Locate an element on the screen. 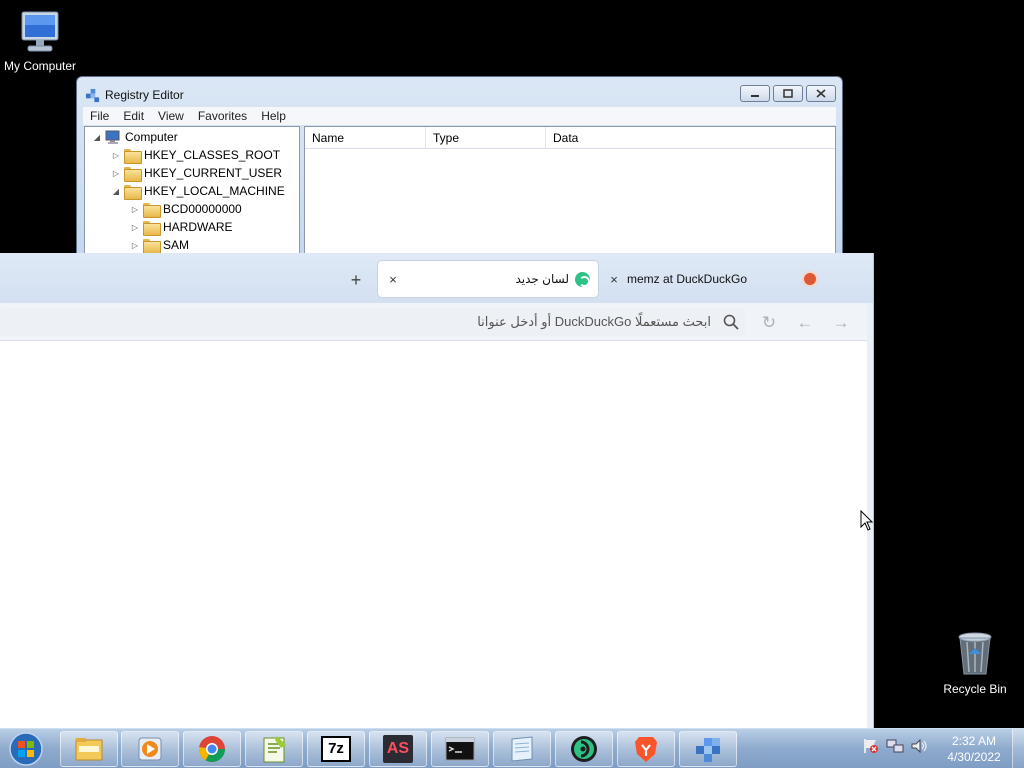 The height and width of the screenshot is (768, 1024). notepad-plus-plus-icon is located at coordinates (274, 749).